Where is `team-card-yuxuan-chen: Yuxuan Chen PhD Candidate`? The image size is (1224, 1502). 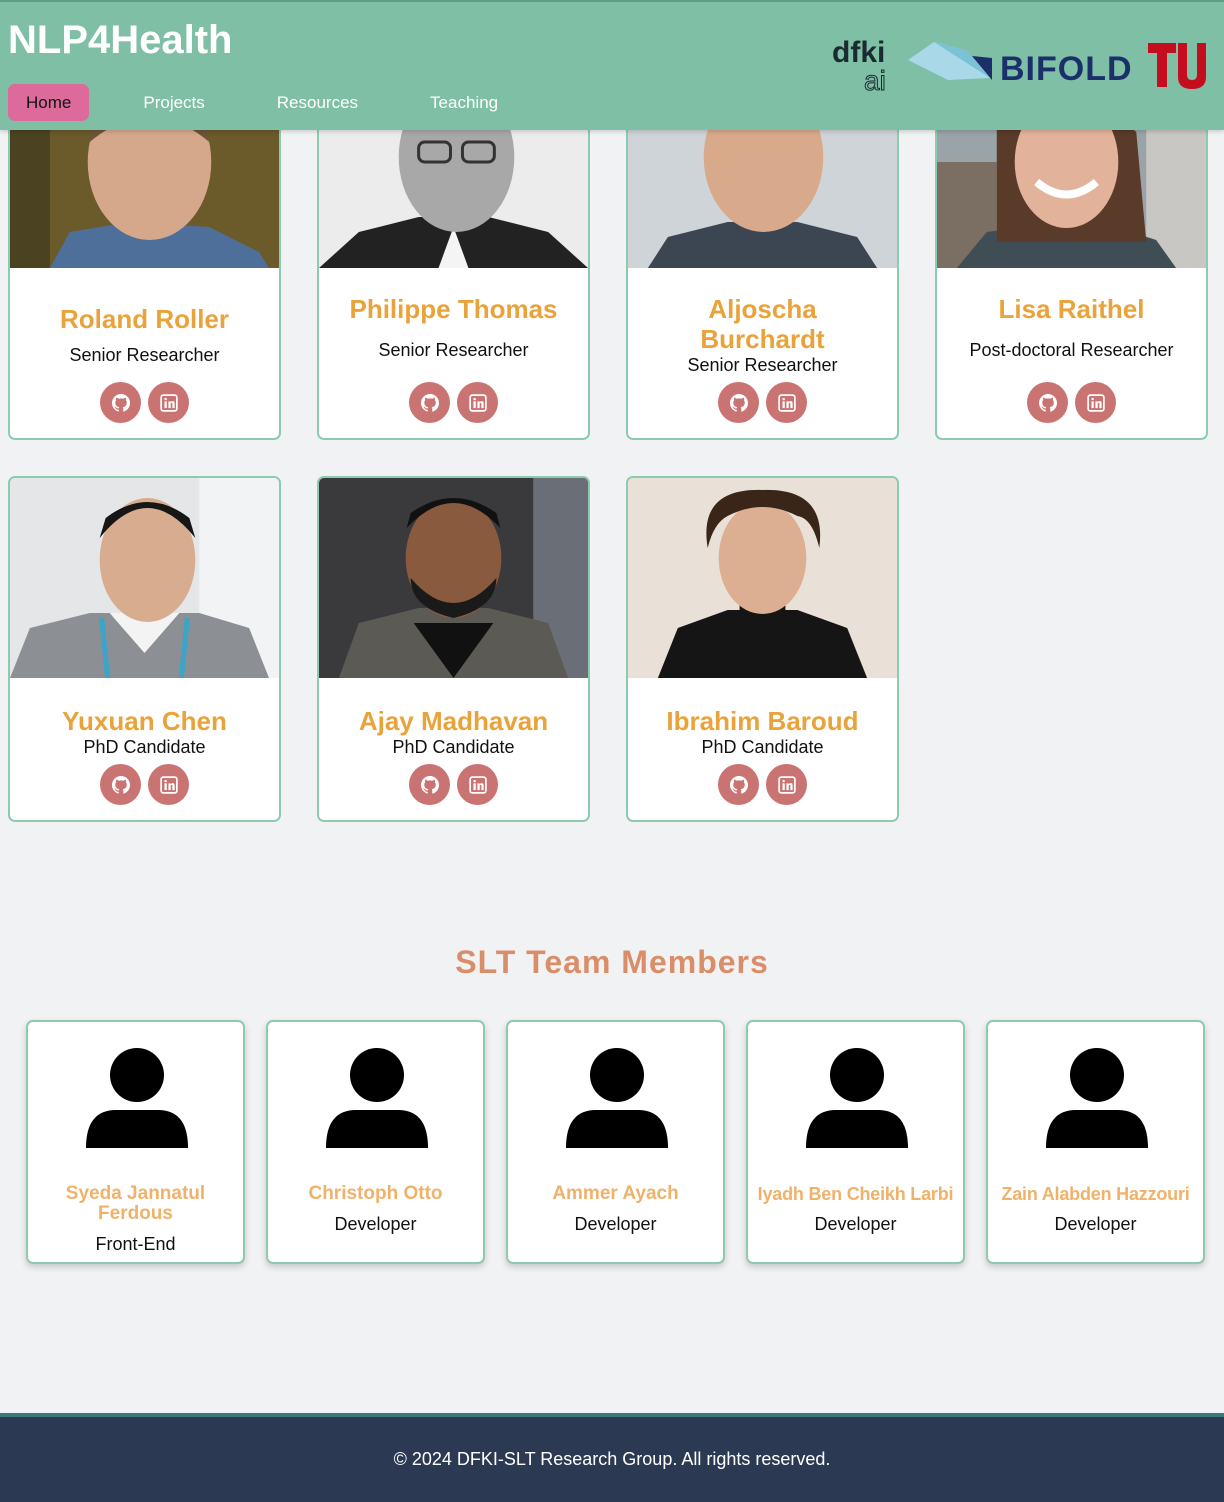 team-card-yuxuan-chen: Yuxuan Chen PhD Candidate is located at coordinates (144, 649).